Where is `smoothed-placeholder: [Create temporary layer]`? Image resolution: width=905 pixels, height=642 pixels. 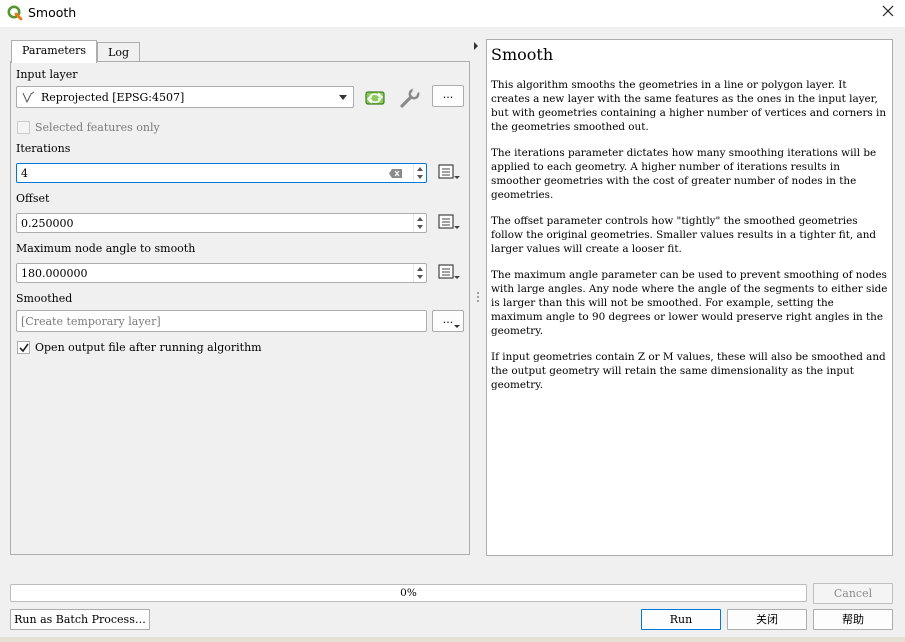
smoothed-placeholder: [Create temporary layer] is located at coordinates (91, 321).